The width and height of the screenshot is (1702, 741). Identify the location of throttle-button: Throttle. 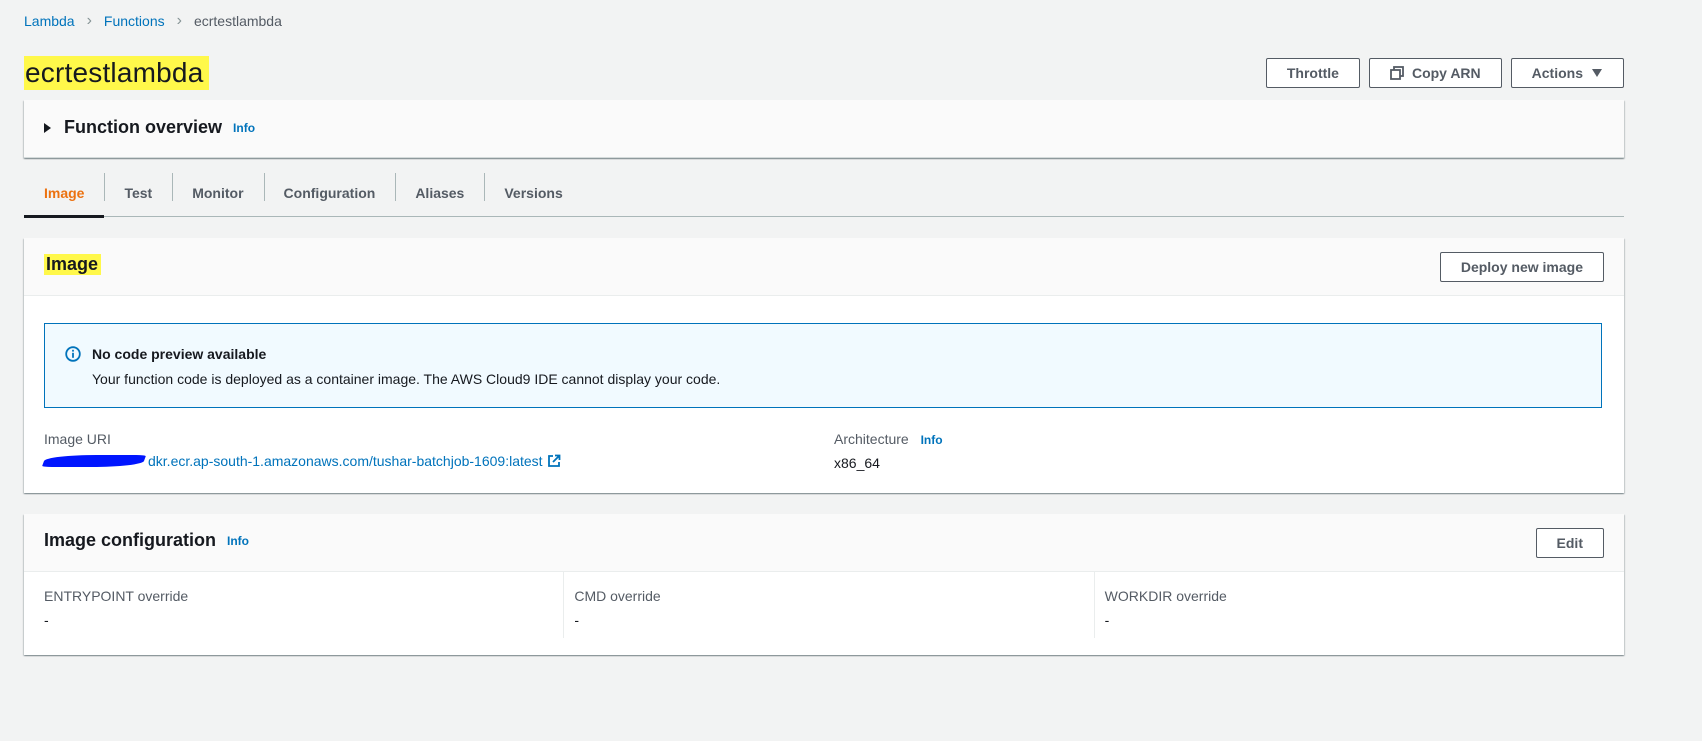
(1312, 73).